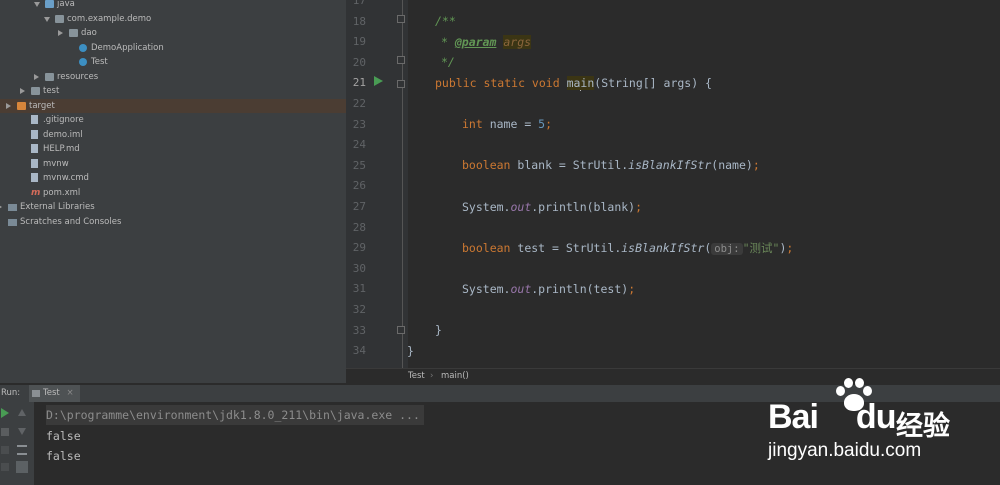 This screenshot has height=485, width=1000. I want to click on tree-item-test: test, so click(173, 91).